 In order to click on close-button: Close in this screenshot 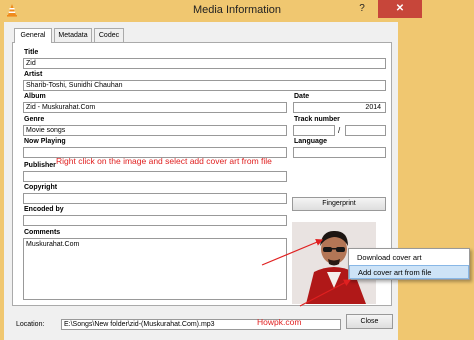, I will do `click(369, 321)`.